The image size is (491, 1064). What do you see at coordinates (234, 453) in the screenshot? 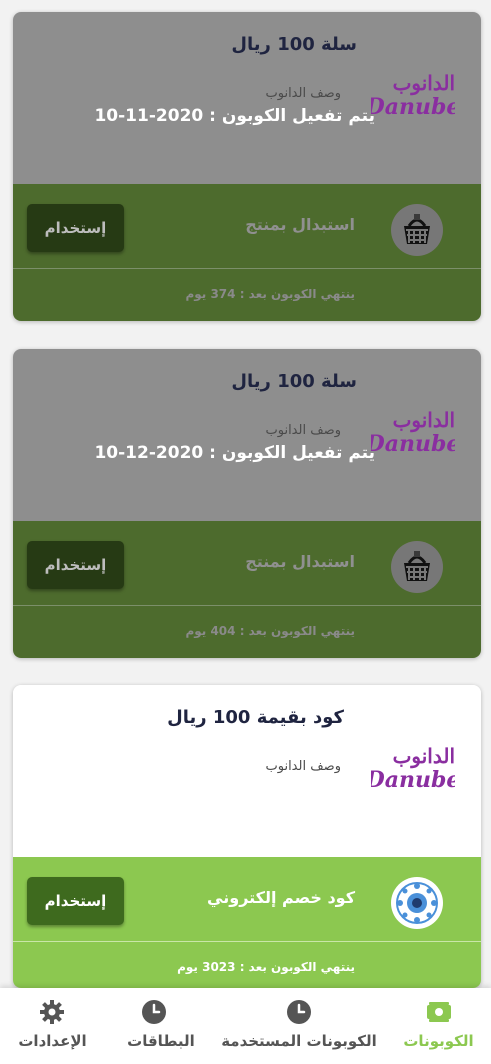
I see `coupon-activation-date: يتم تفعيل الكوبون : 2020-12-10` at bounding box center [234, 453].